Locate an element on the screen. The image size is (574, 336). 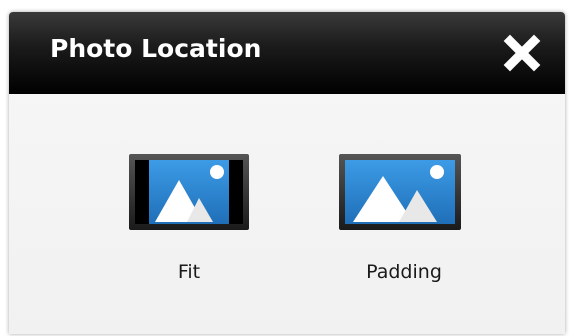
padding-option: Padding is located at coordinates (407, 217).